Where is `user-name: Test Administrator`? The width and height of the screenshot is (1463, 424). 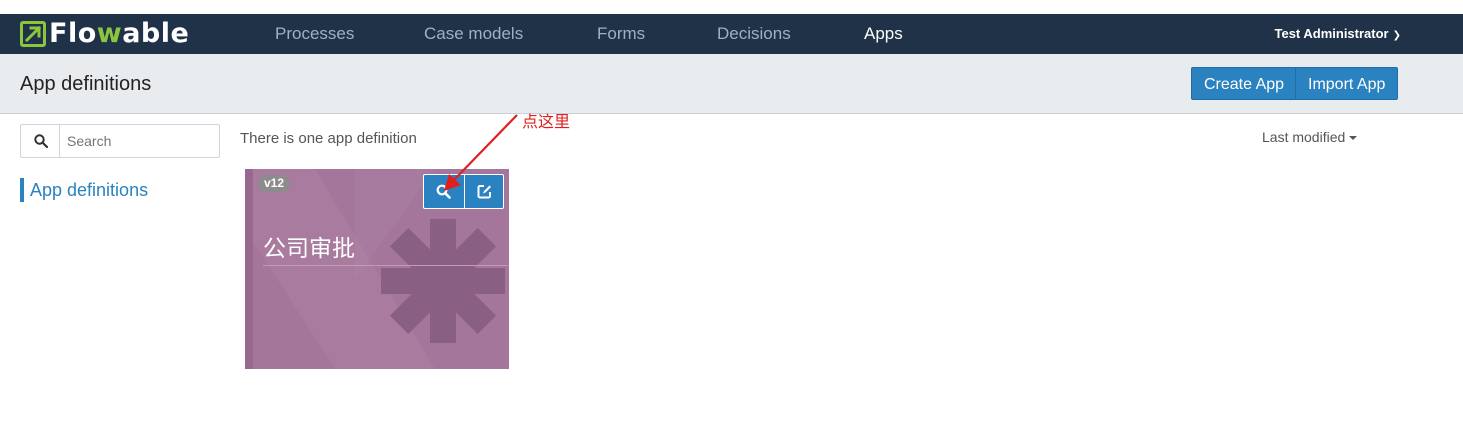
user-name: Test Administrator is located at coordinates (1331, 33).